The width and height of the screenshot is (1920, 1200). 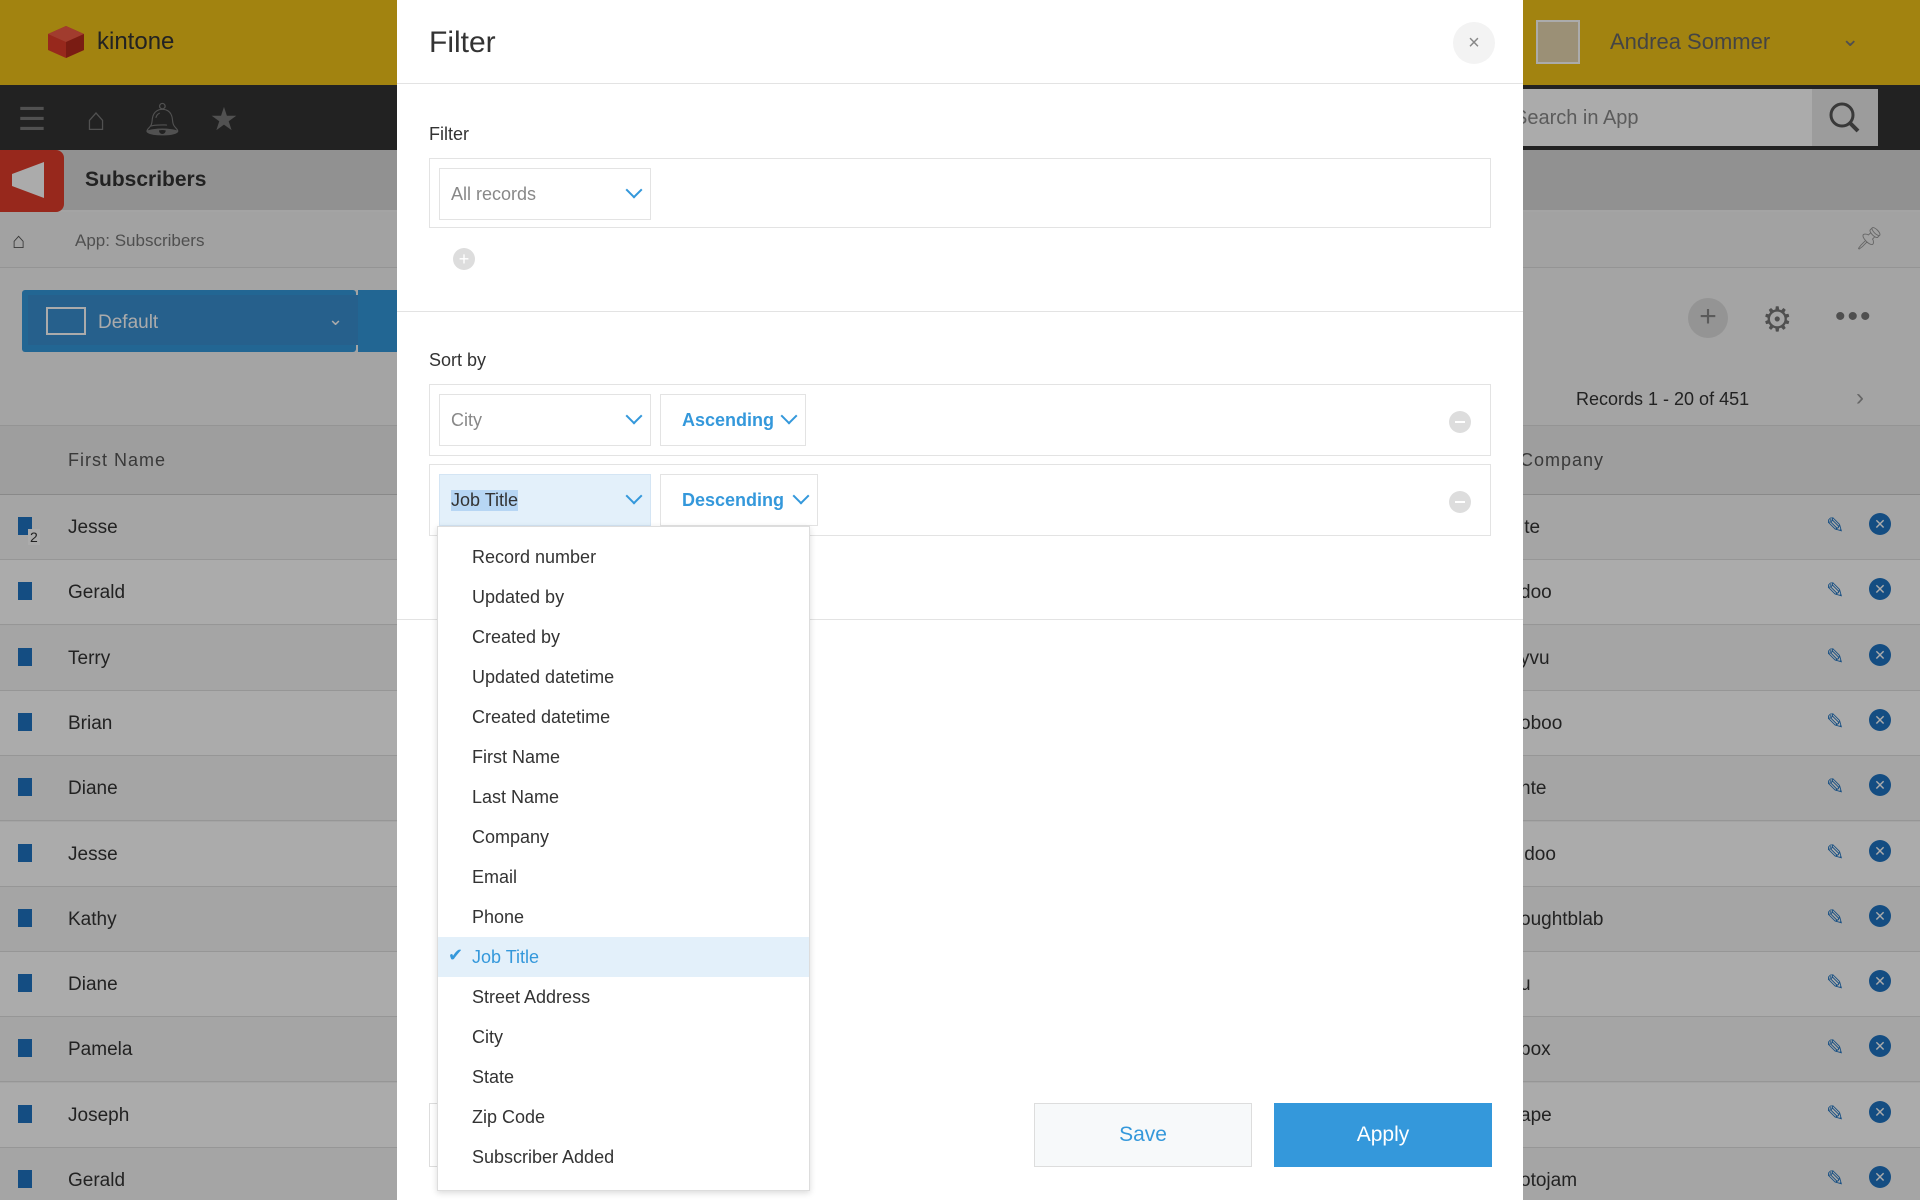 I want to click on dropdown-option: Record number, so click(x=623, y=557).